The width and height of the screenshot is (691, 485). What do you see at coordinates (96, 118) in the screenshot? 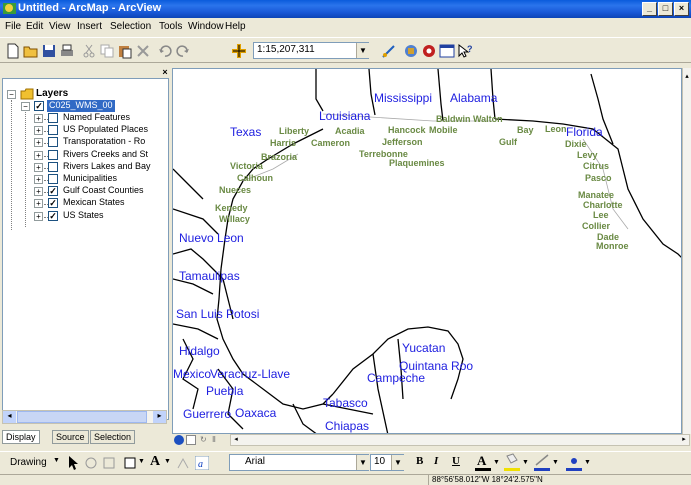
I see `toc-layer-item: Named Features` at bounding box center [96, 118].